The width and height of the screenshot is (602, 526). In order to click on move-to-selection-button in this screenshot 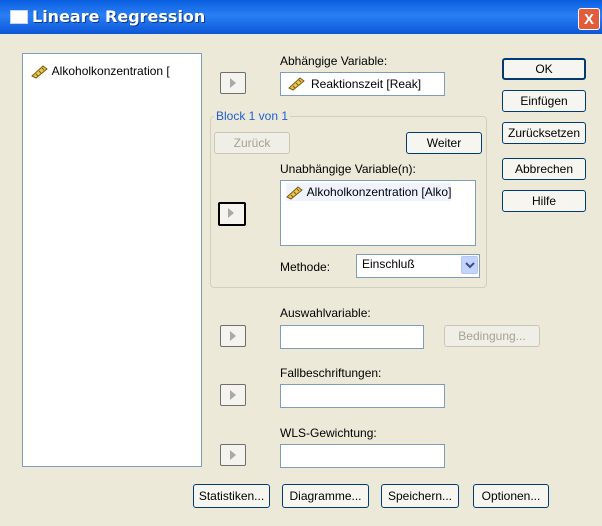, I will do `click(233, 336)`.